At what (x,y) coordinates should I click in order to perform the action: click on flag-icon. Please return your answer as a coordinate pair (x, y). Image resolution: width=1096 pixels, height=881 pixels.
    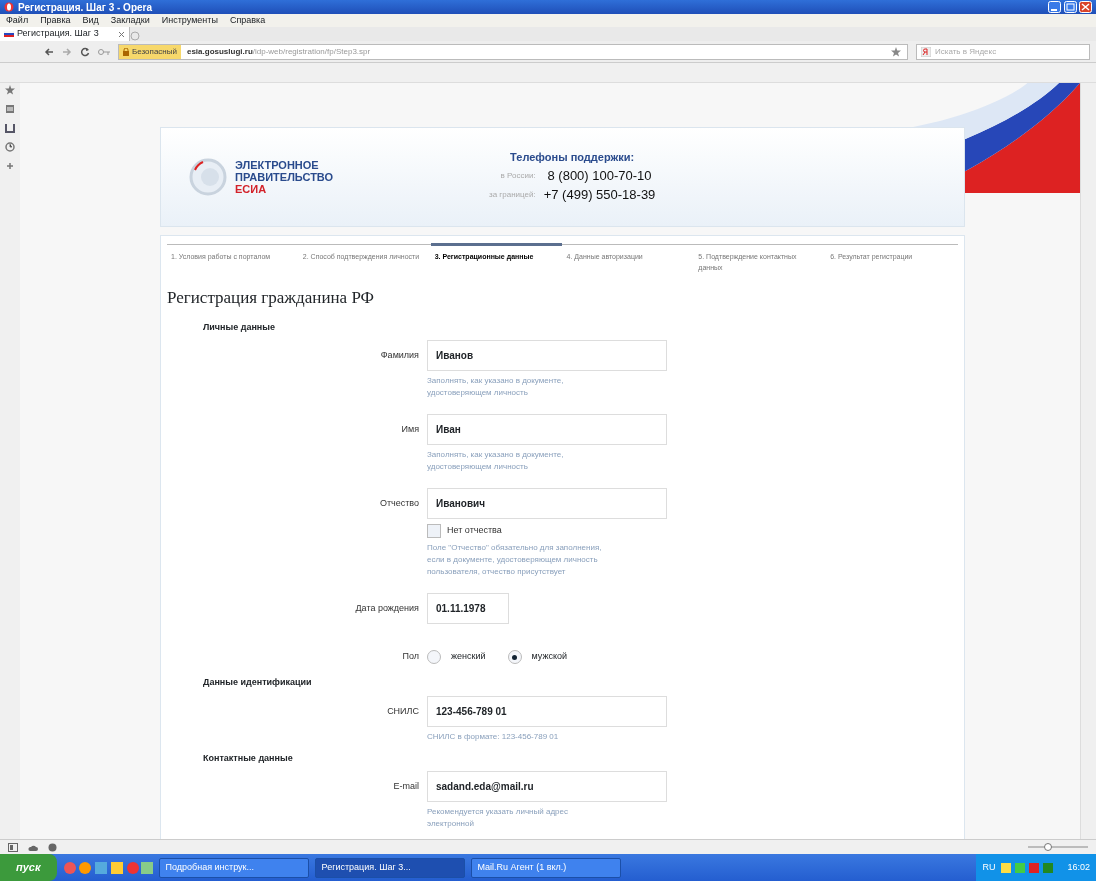
    Looking at the image, I should click on (9, 34).